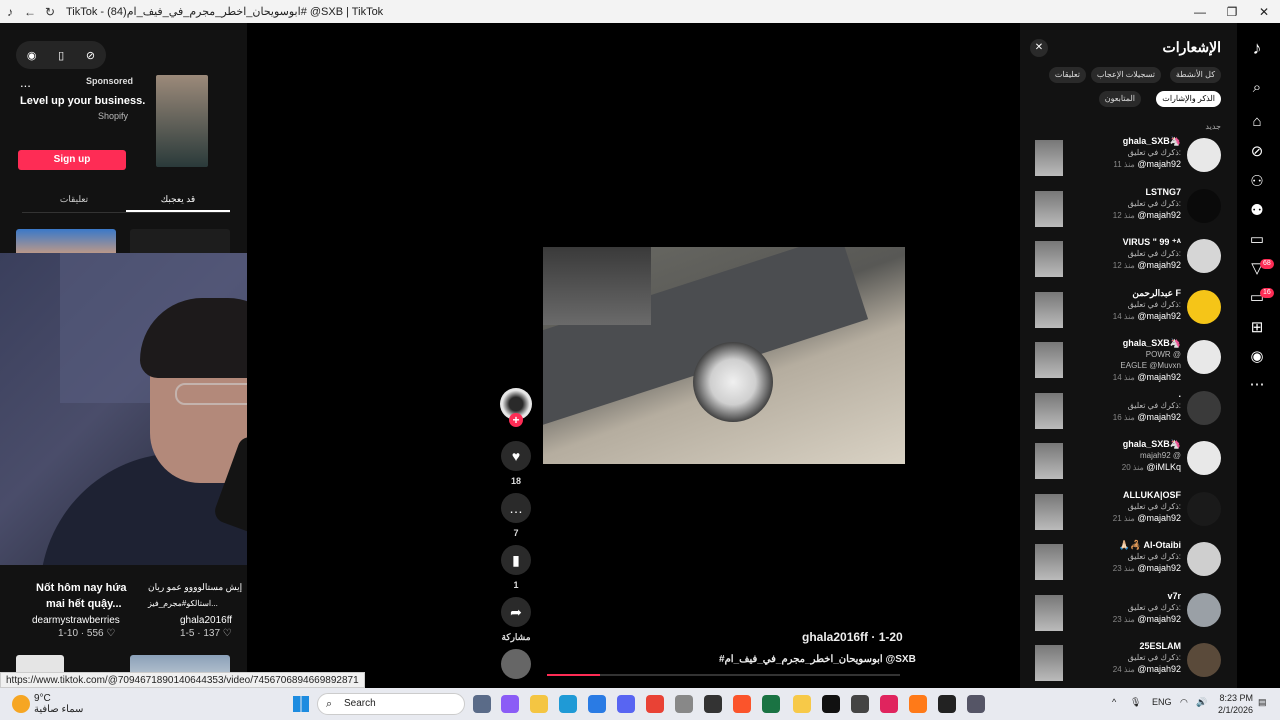  I want to click on chip-all-activity: كل الأنشطة, so click(1195, 75).